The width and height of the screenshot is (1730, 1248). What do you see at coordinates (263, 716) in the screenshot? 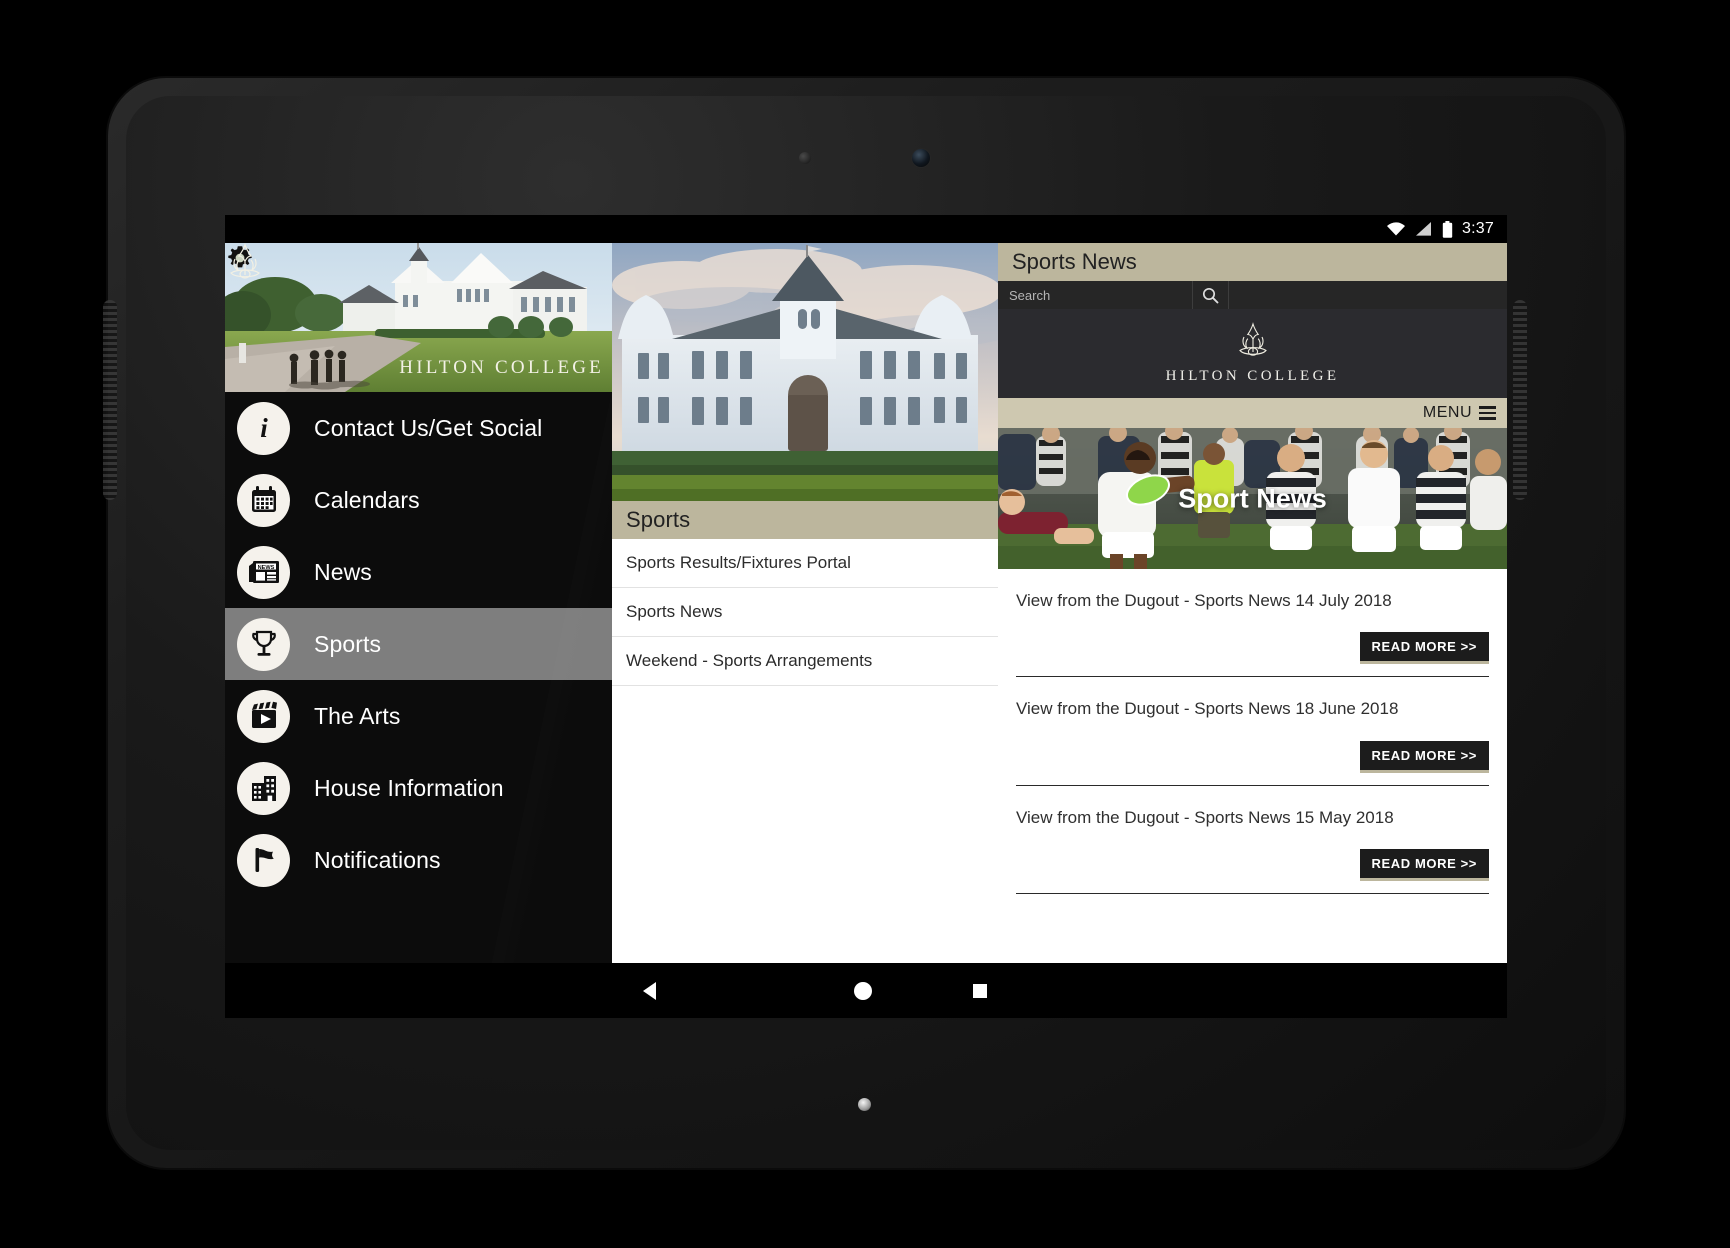
I see `clapperboard-play-icon` at bounding box center [263, 716].